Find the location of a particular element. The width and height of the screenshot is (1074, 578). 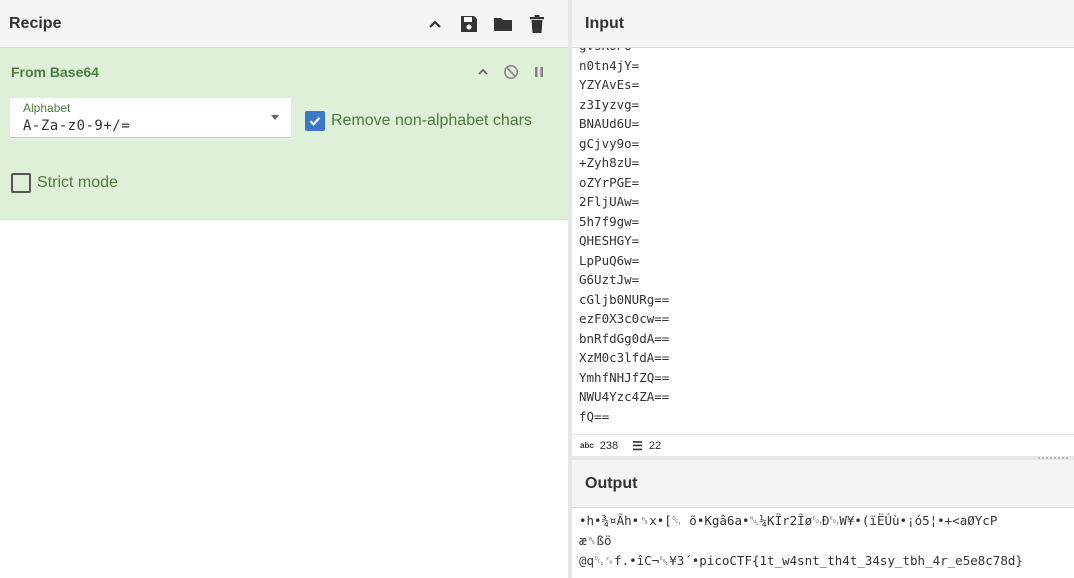

output-title: Output is located at coordinates (611, 483).